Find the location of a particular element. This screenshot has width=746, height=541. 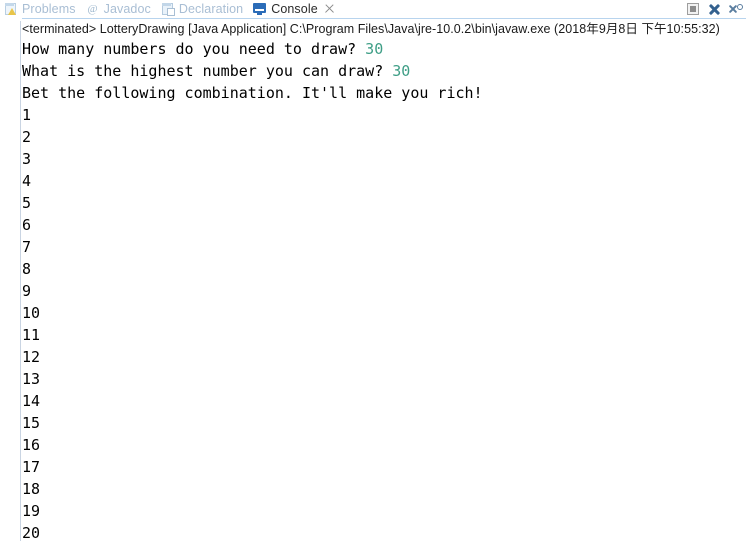

stop-square-icon is located at coordinates (693, 9).